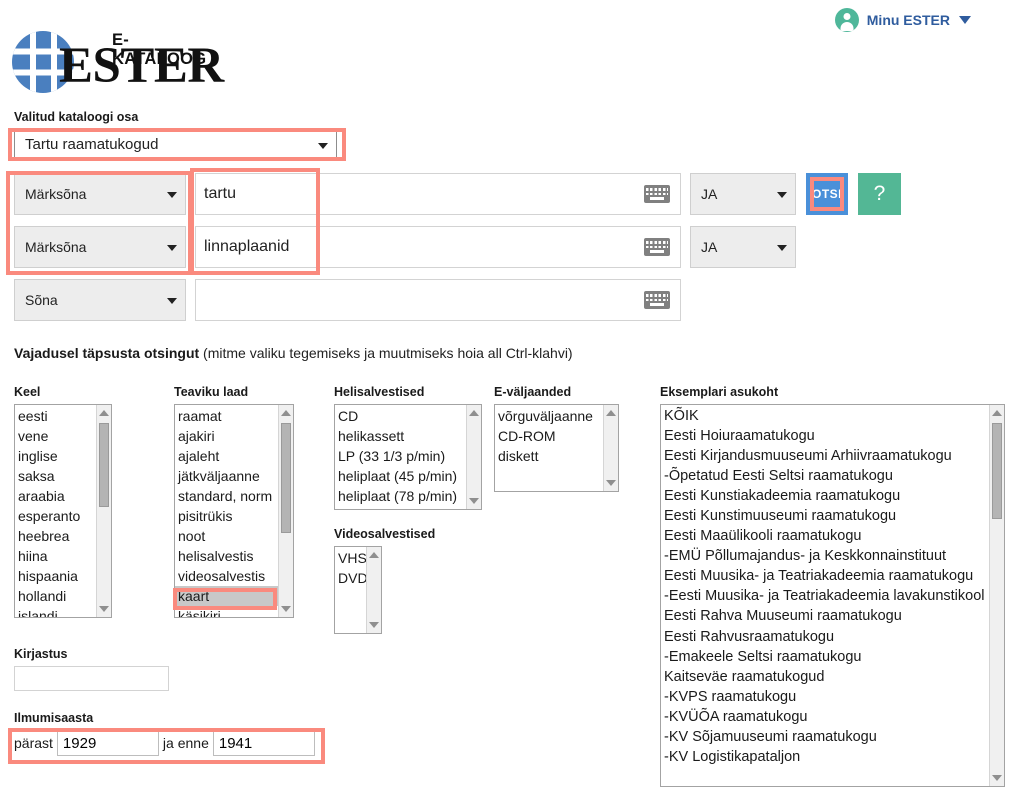 Image resolution: width=1009 pixels, height=787 pixels. Describe the element at coordinates (226, 556) in the screenshot. I see `list-item: helisalvestis` at that location.